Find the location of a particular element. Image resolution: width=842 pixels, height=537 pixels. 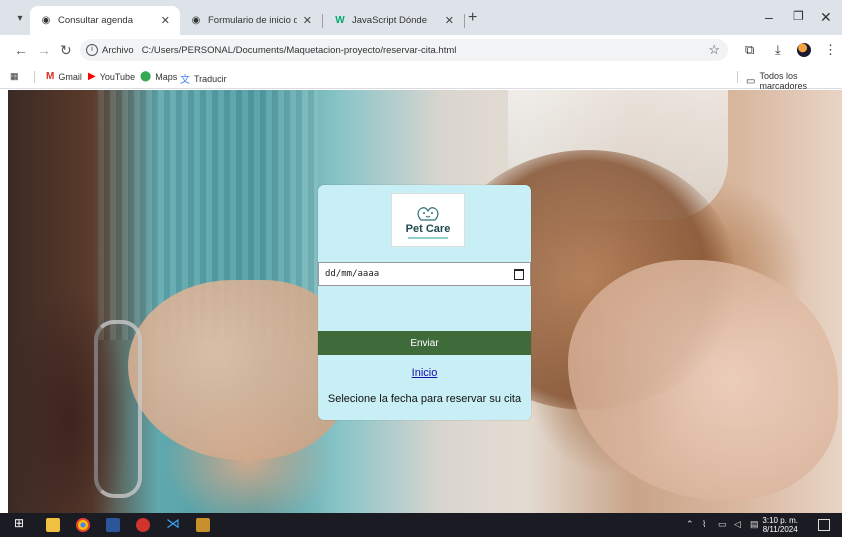

site-info-label: Archivo is located at coordinates (118, 50).